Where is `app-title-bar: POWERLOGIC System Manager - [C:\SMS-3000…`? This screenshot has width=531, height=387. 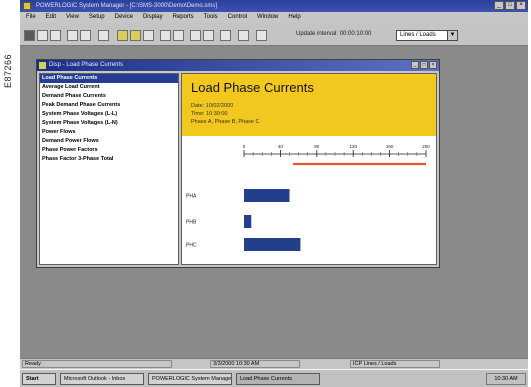 app-title-bar: POWERLOGIC System Manager - [C:\SMS-3000… is located at coordinates (274, 6).